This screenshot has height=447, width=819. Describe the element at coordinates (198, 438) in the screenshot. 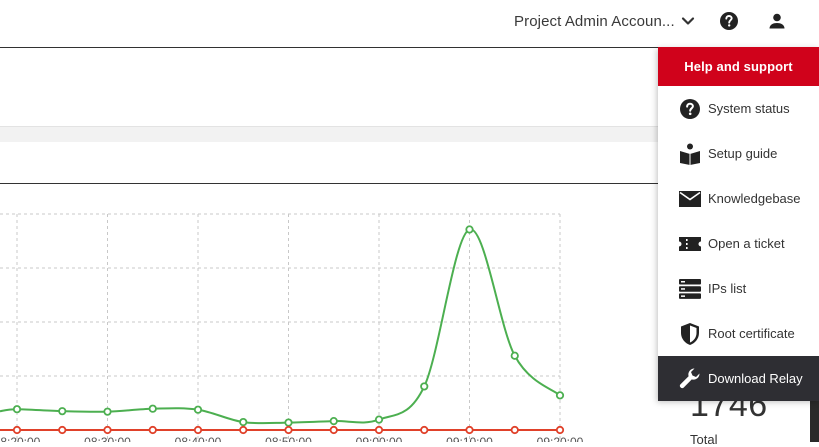

I see `x-tick-label: 08:40:00` at that location.